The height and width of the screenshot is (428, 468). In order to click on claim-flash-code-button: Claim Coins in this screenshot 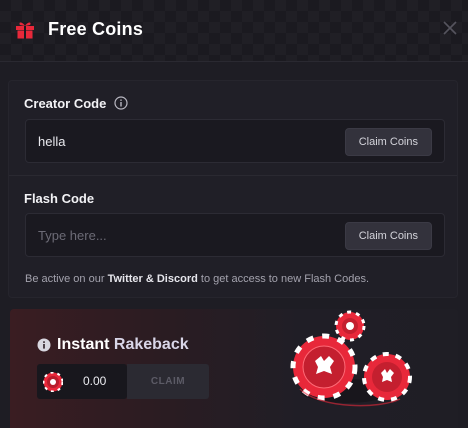, I will do `click(388, 236)`.